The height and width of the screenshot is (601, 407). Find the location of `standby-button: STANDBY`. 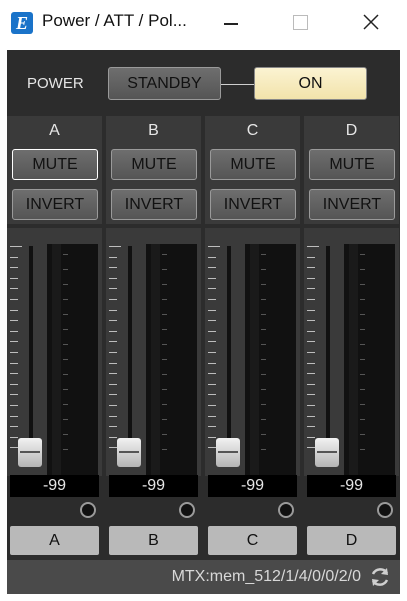

standby-button: STANDBY is located at coordinates (164, 83).